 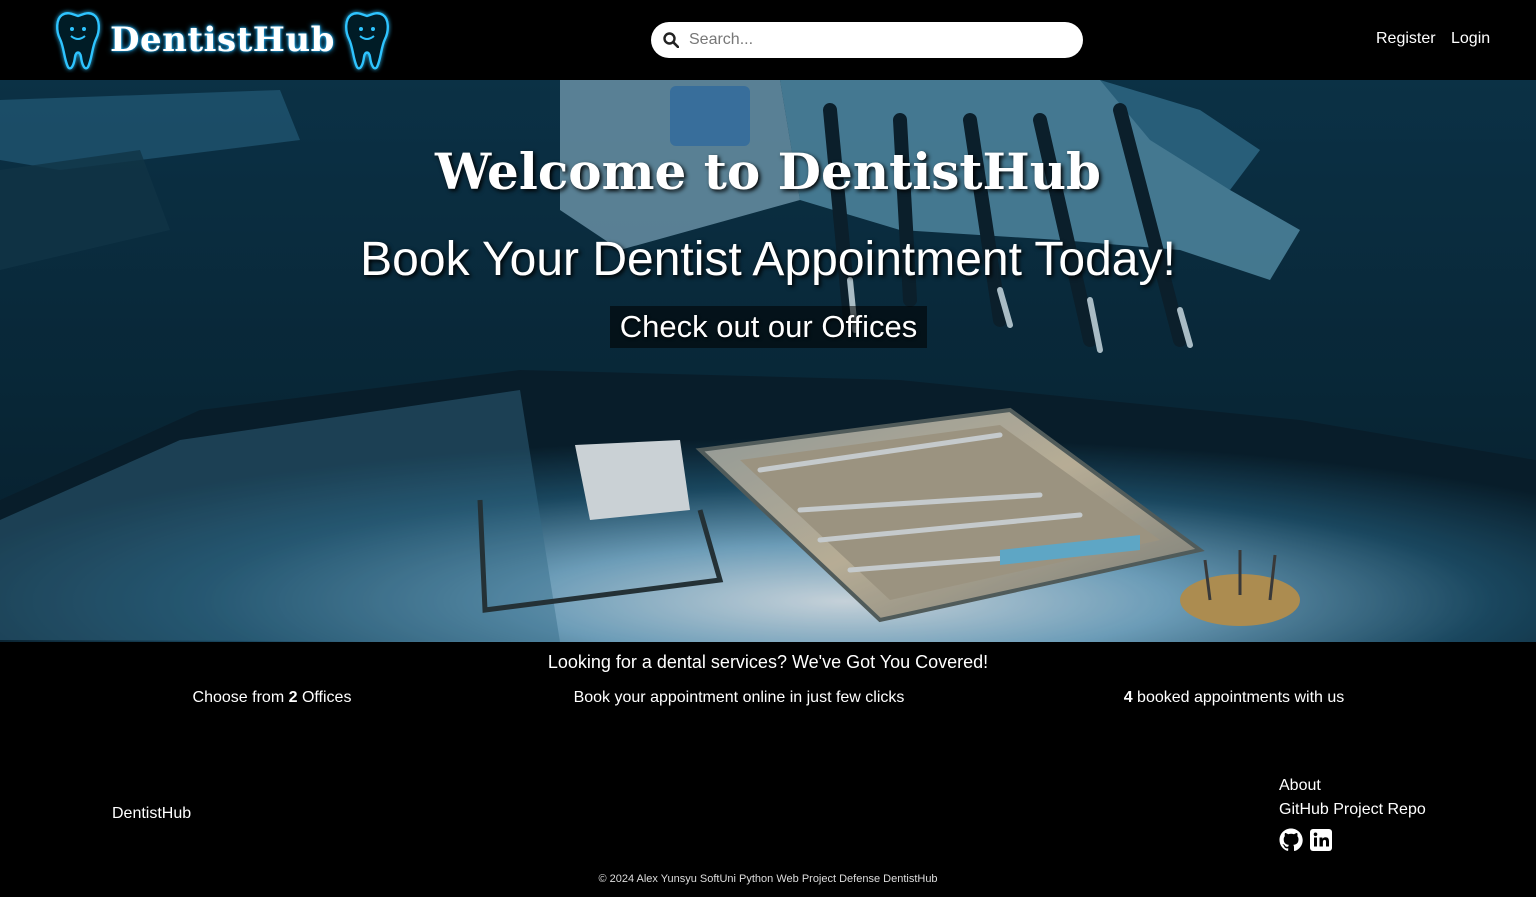 What do you see at coordinates (1352, 810) in the screenshot?
I see `github-repo-link: GitHub Project Repo` at bounding box center [1352, 810].